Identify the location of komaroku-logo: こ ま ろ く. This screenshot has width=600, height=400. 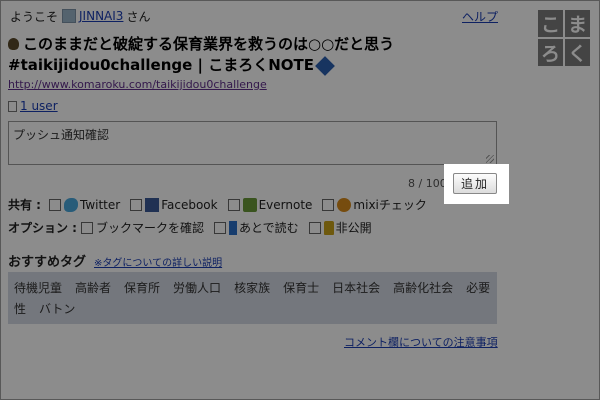
(564, 38).